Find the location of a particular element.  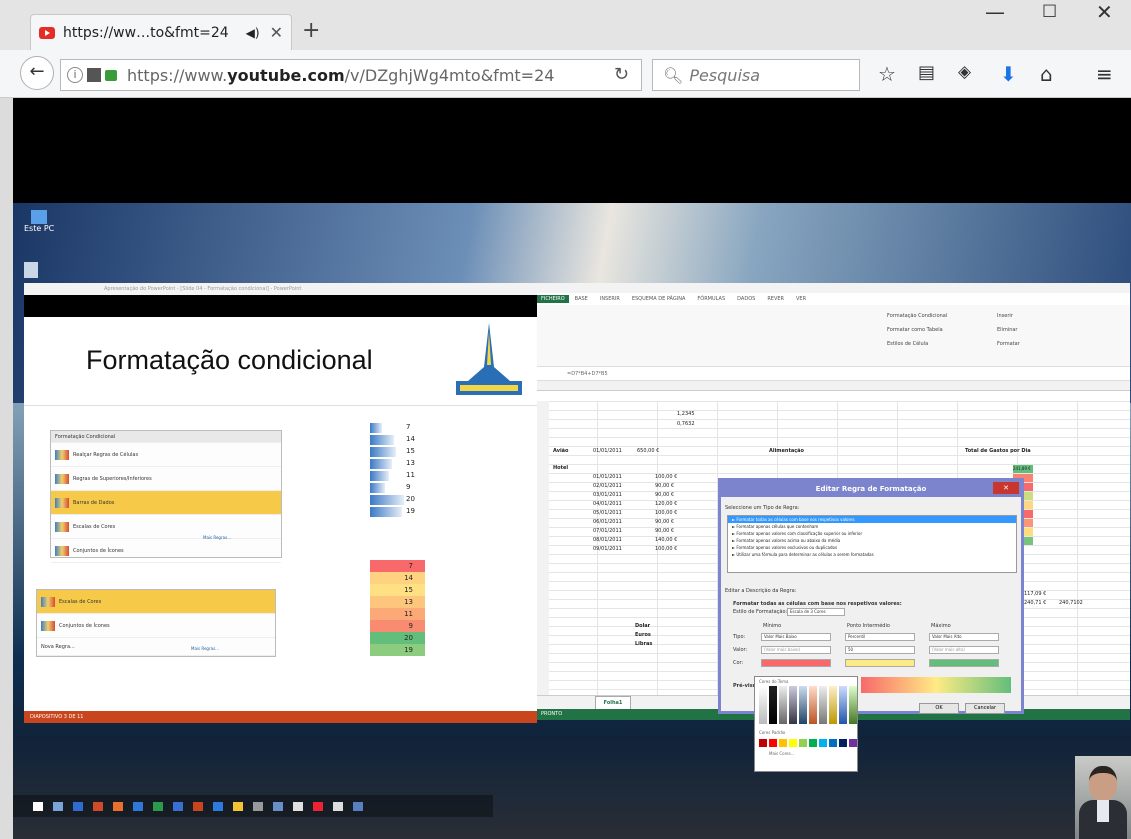

cond-format-button: Formatação Condicional is located at coordinates (917, 316).